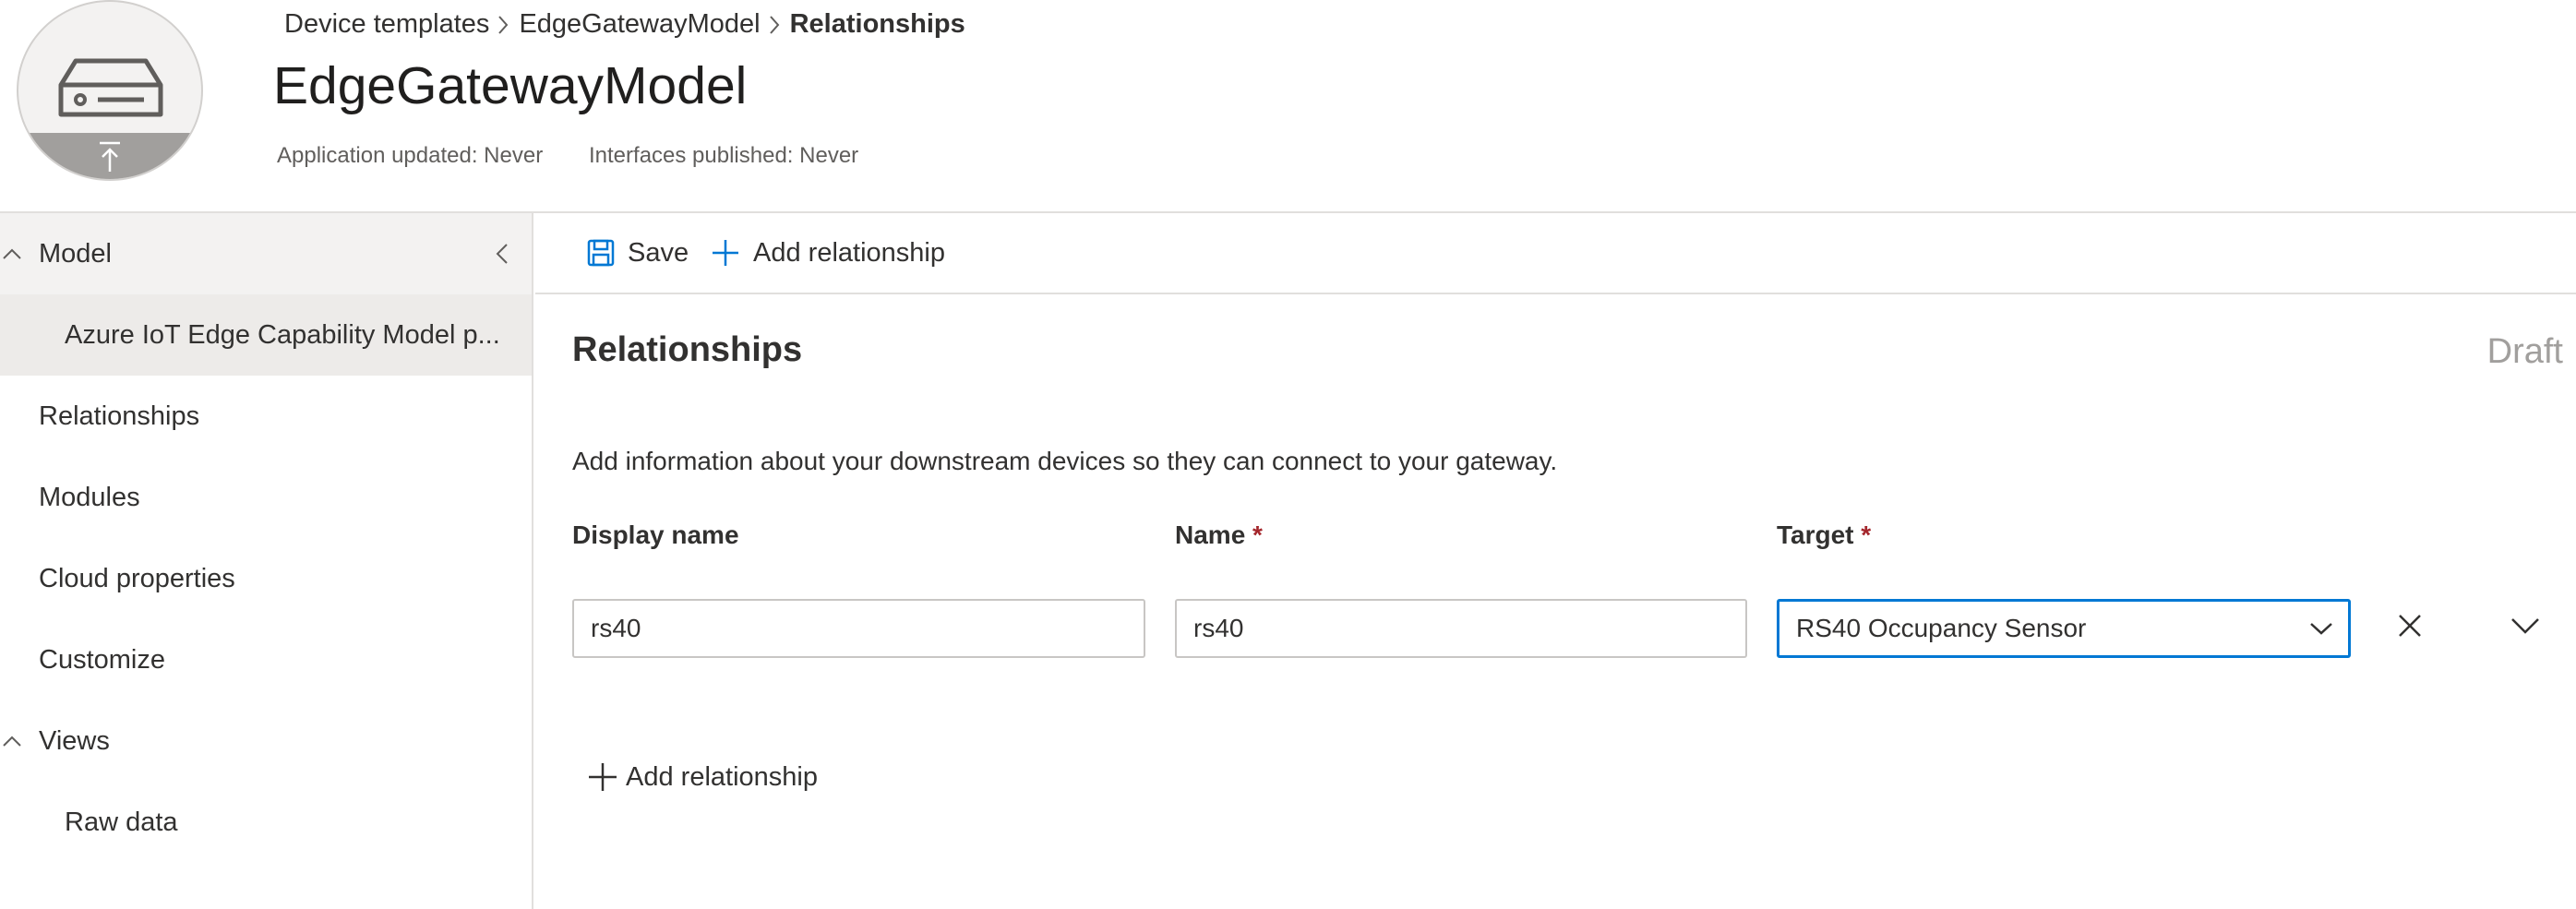  What do you see at coordinates (659, 252) in the screenshot?
I see `save-label: Save` at bounding box center [659, 252].